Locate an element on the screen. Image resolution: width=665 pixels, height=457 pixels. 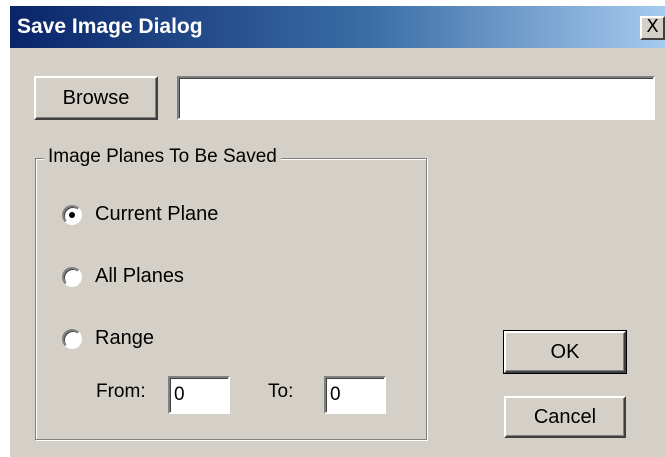
image-planes-group-label: Image Planes To Be Saved is located at coordinates (162, 157).